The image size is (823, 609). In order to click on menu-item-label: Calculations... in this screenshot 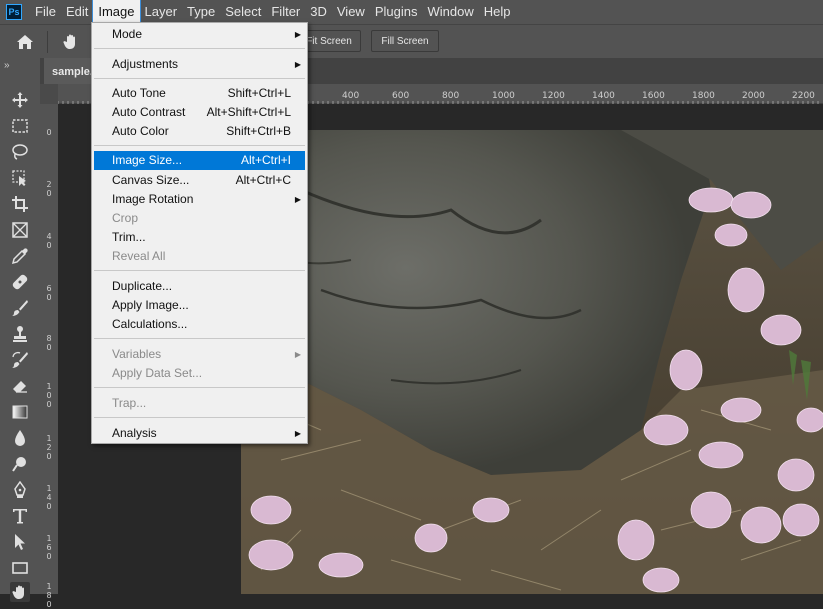, I will do `click(150, 324)`.